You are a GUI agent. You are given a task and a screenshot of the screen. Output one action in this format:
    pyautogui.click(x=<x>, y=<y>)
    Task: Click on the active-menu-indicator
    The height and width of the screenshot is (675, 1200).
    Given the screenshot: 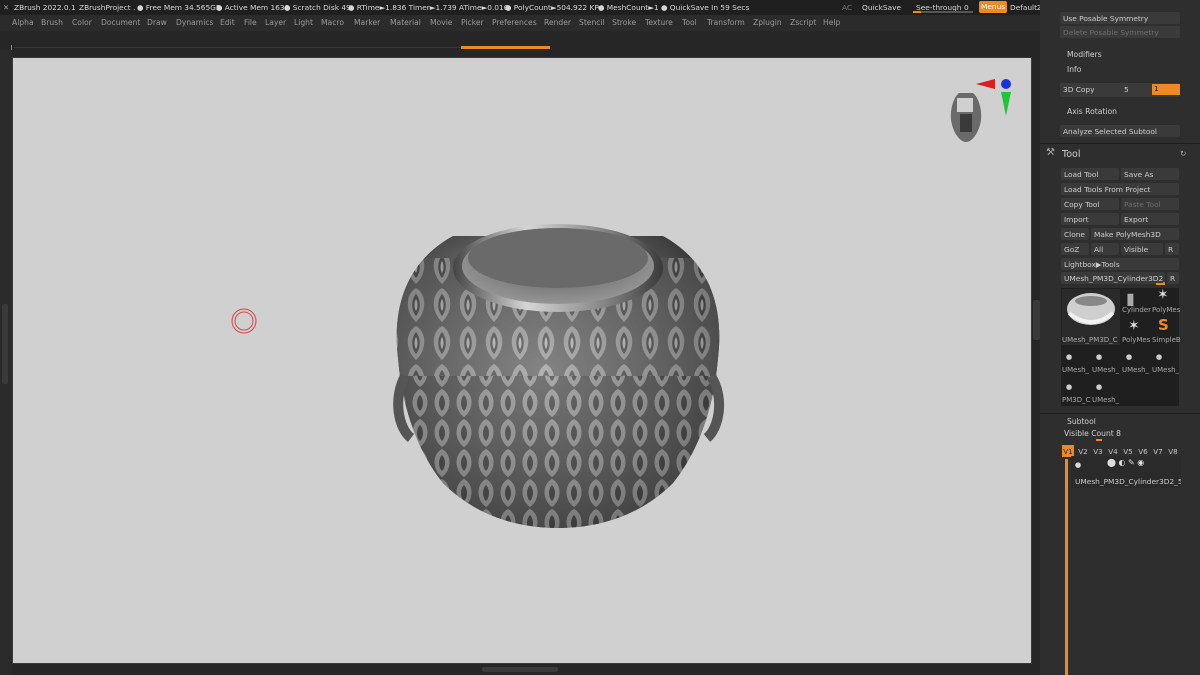 What is the action you would take?
    pyautogui.click(x=505, y=47)
    